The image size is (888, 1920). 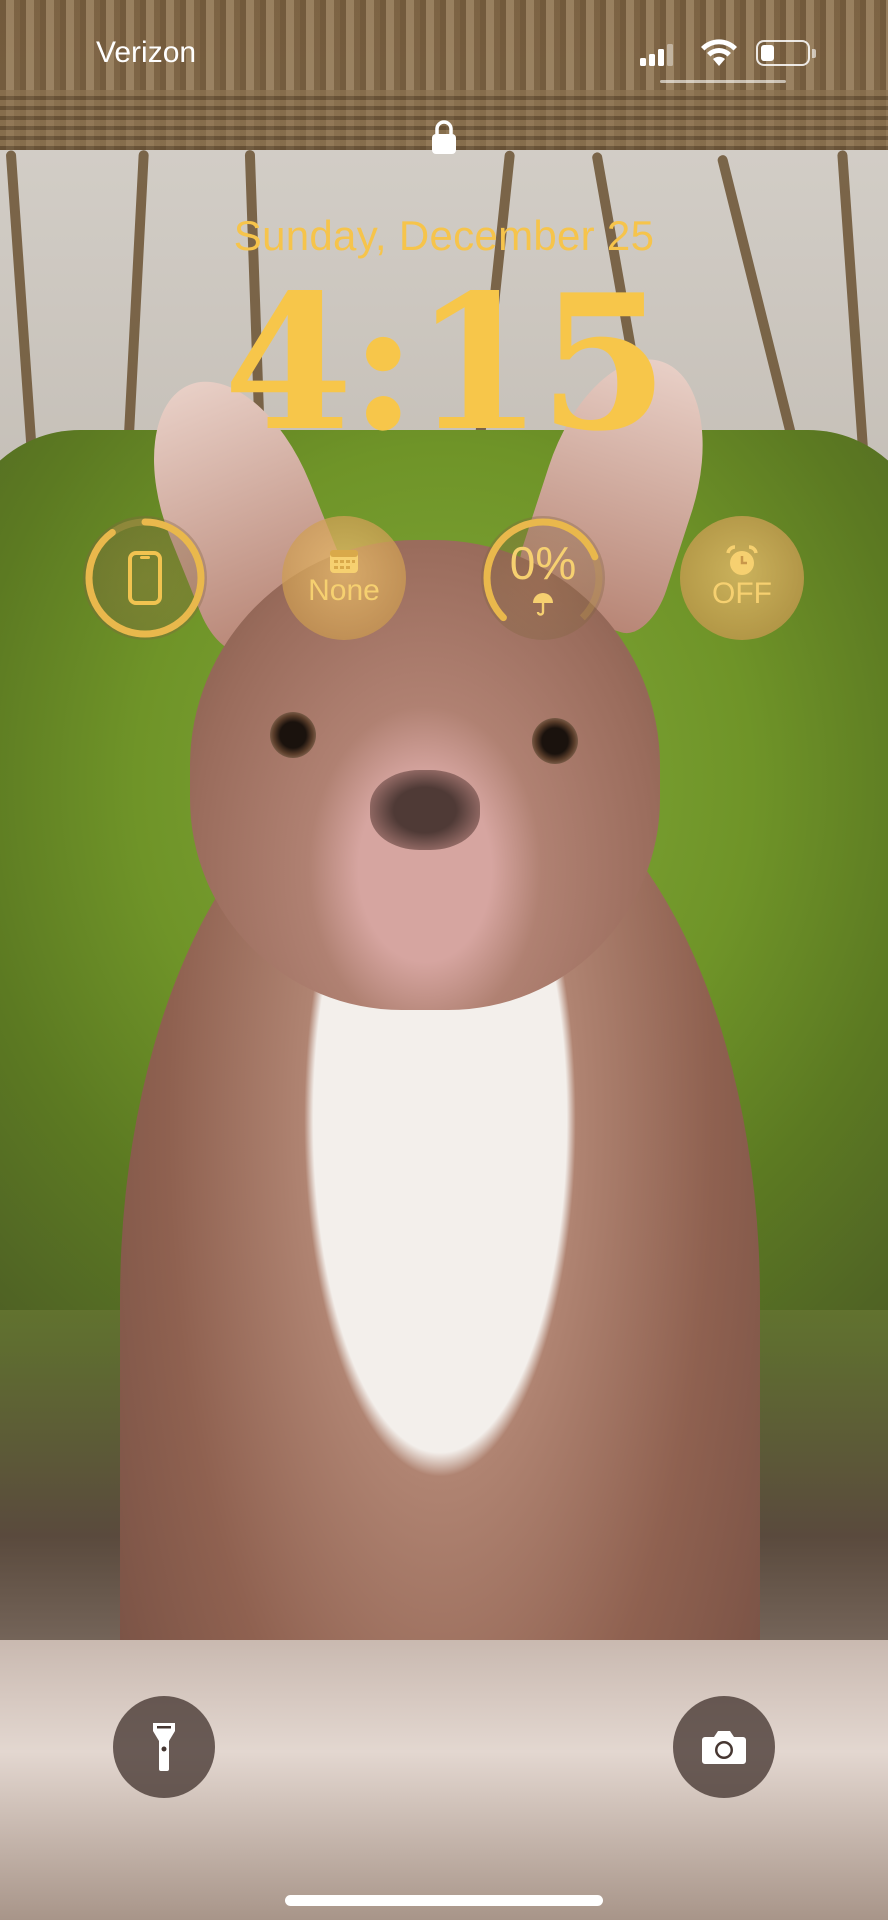 I want to click on calendar-widget: None, so click(x=344, y=578).